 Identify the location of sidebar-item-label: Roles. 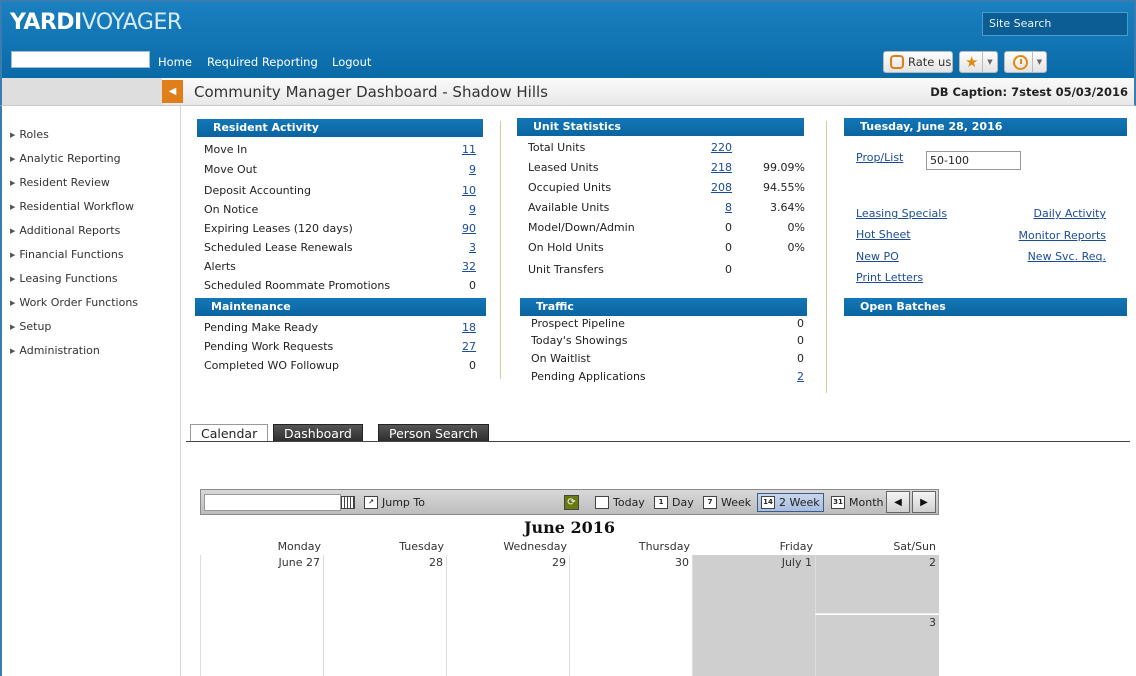
(34, 134).